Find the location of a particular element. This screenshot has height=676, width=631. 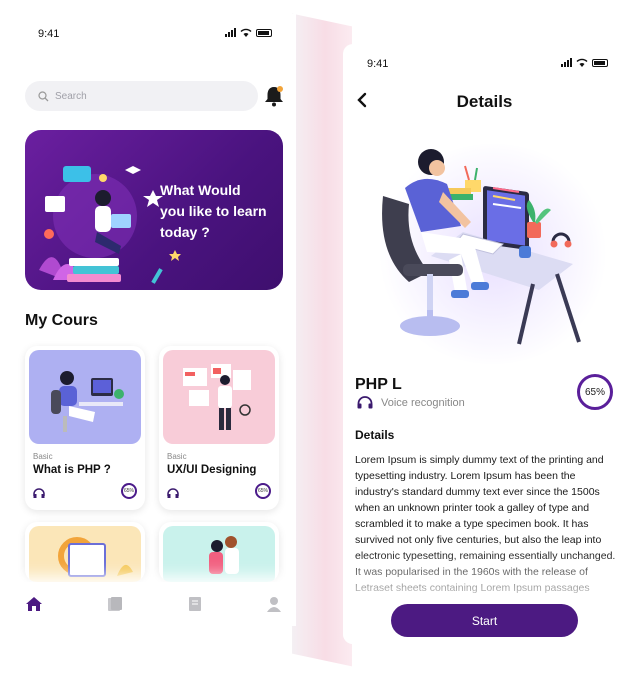

page-title: Details is located at coordinates (484, 101).